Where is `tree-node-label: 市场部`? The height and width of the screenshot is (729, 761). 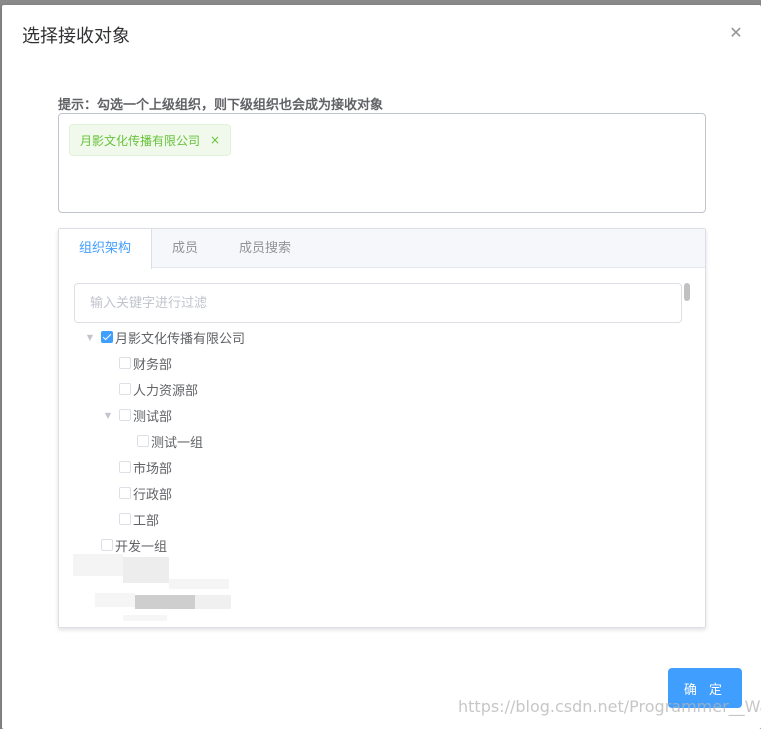
tree-node-label: 市场部 is located at coordinates (153, 469).